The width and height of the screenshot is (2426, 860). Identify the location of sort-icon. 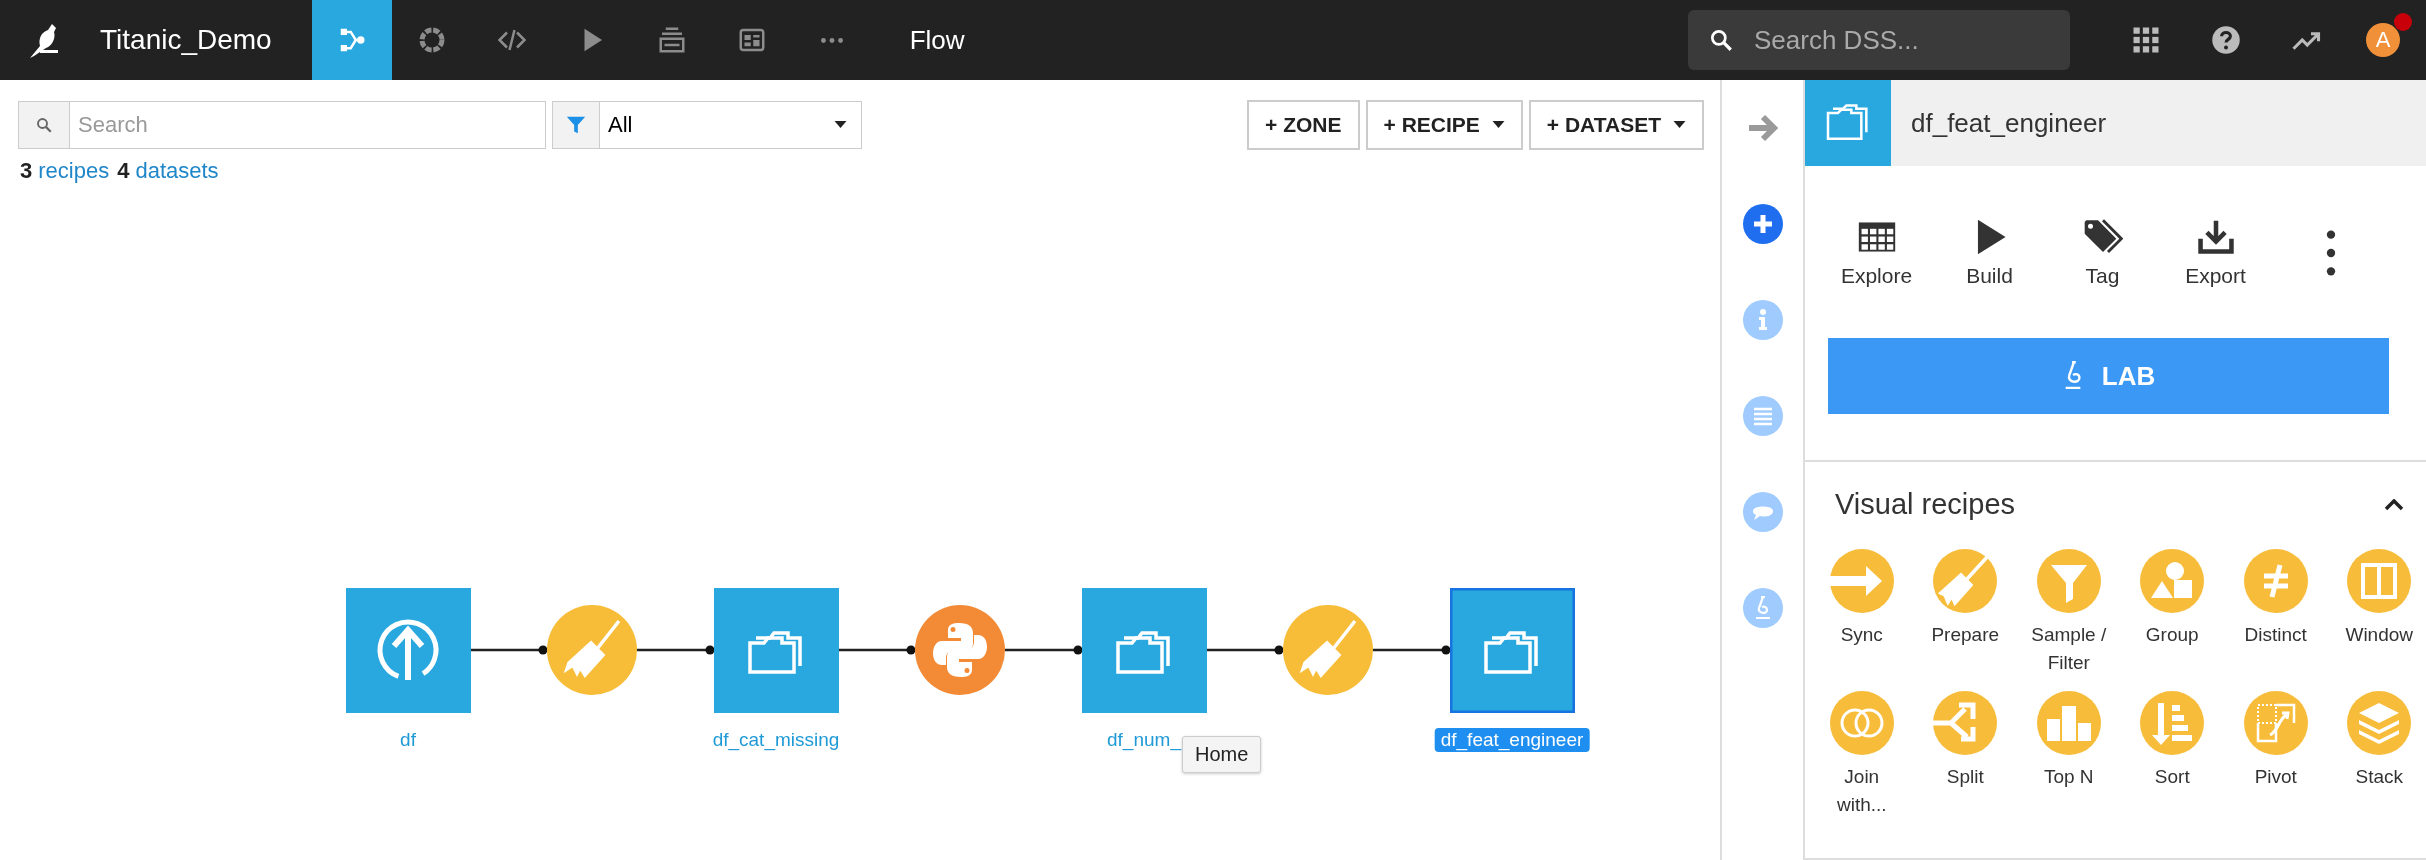
(2172, 723).